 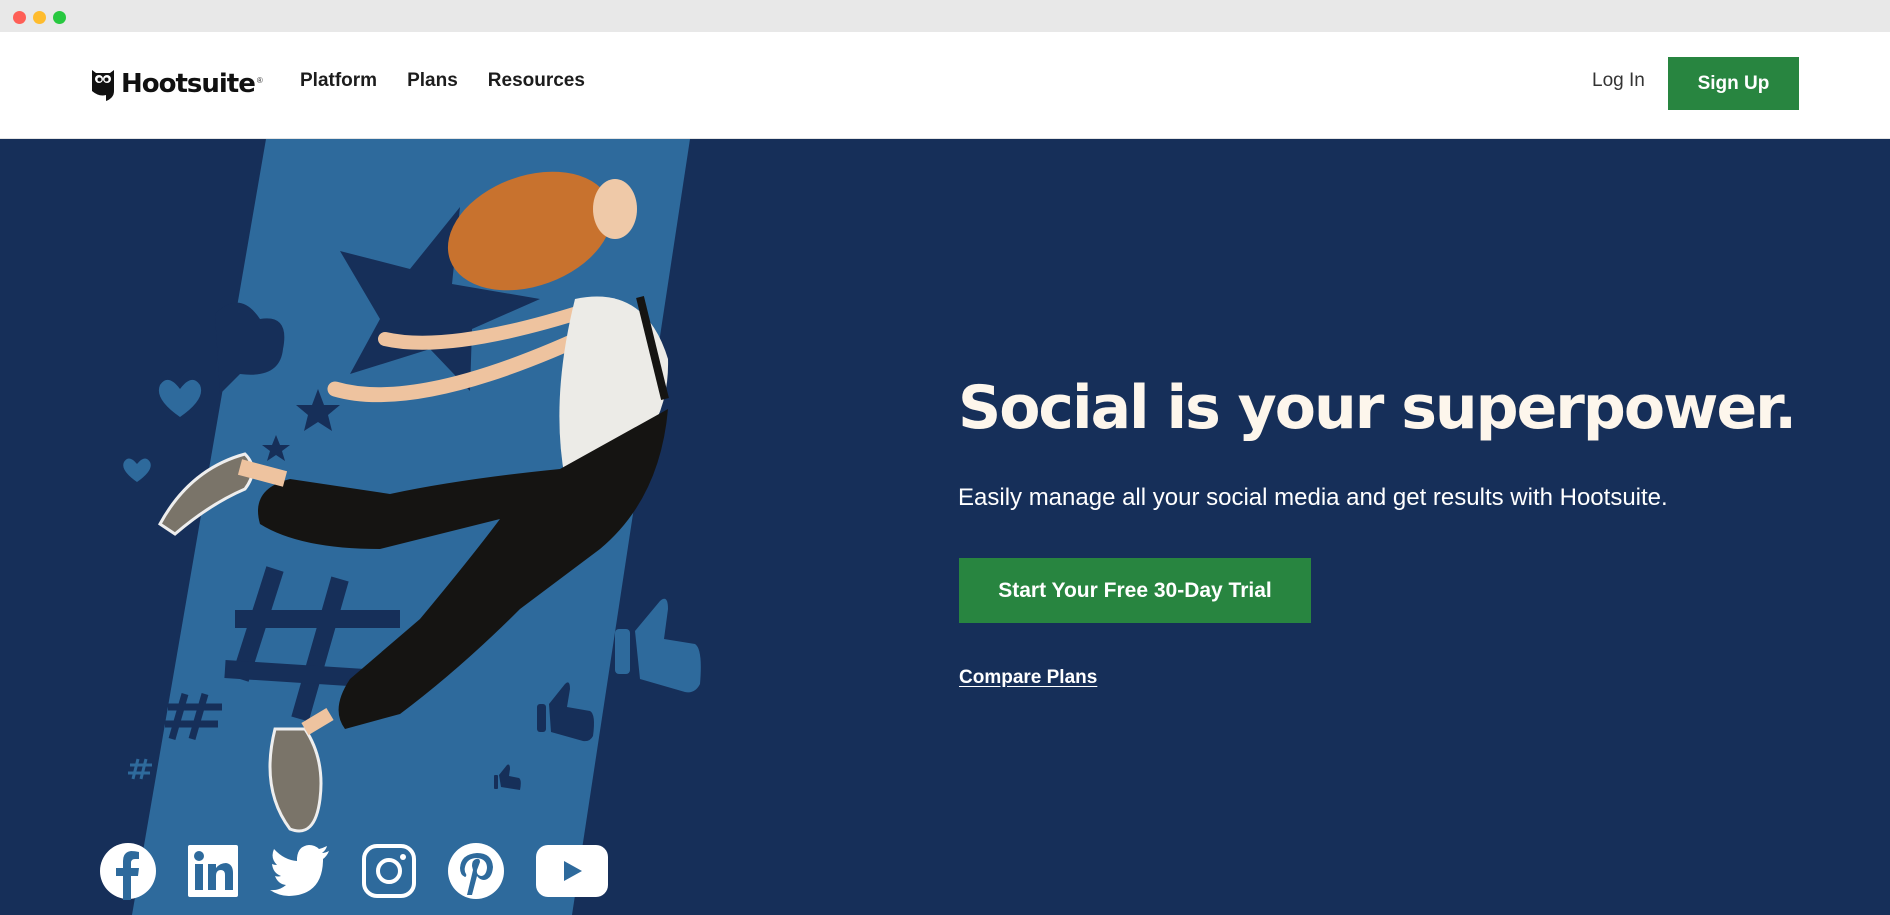 What do you see at coordinates (59, 17) in the screenshot?
I see `window-maximize-button` at bounding box center [59, 17].